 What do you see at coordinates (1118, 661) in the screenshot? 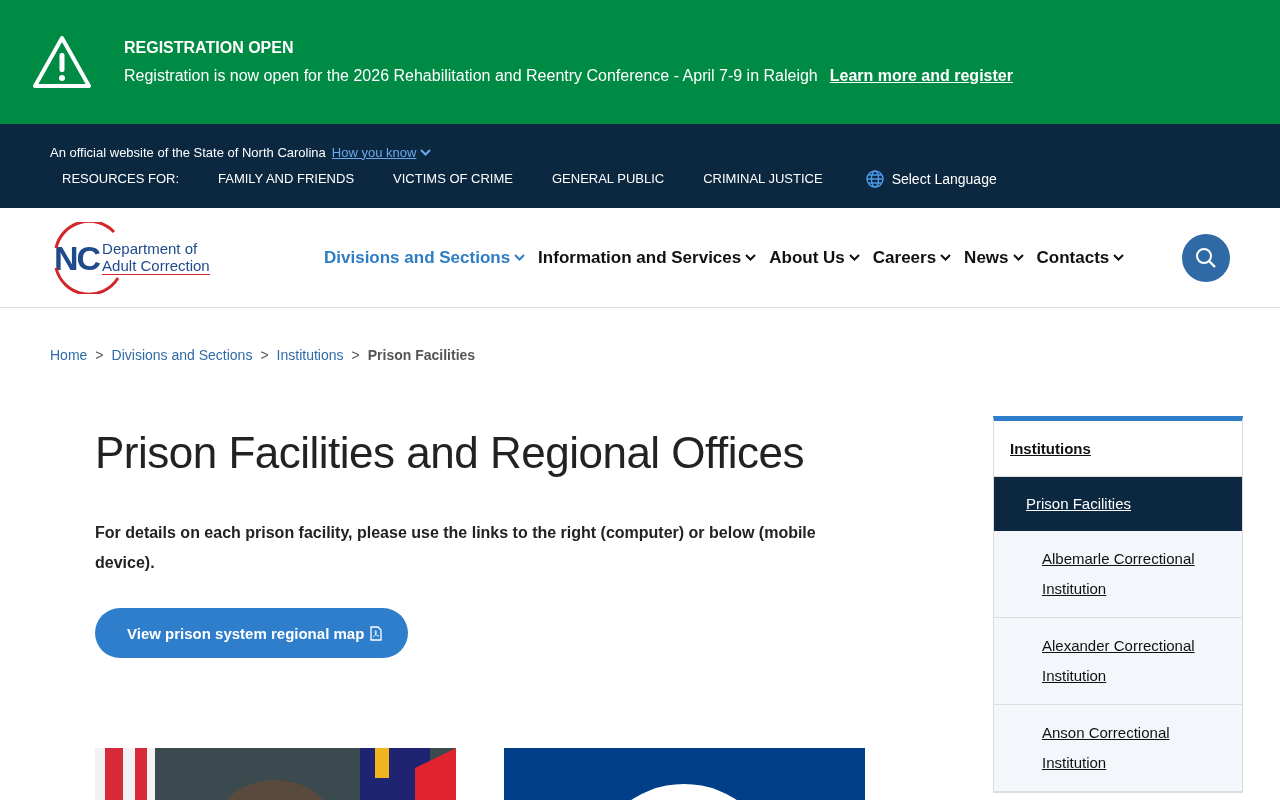
I see `side-nav-subitem: Alexander Correctional Institution` at bounding box center [1118, 661].